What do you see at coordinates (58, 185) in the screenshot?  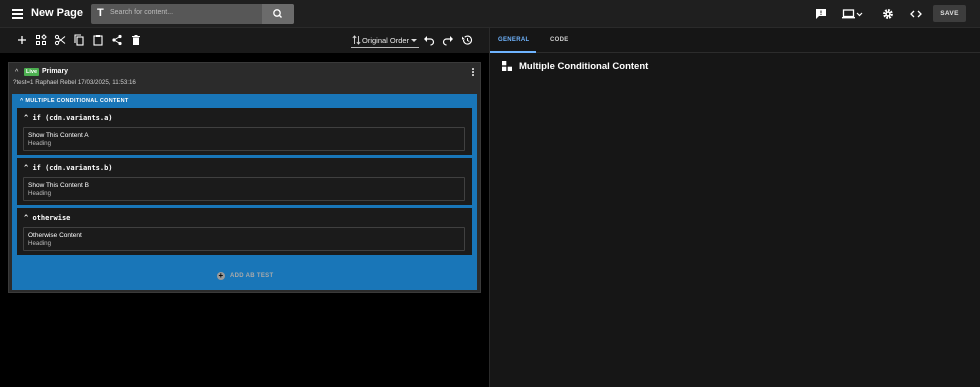 I see `content-item-title: Show This Content B` at bounding box center [58, 185].